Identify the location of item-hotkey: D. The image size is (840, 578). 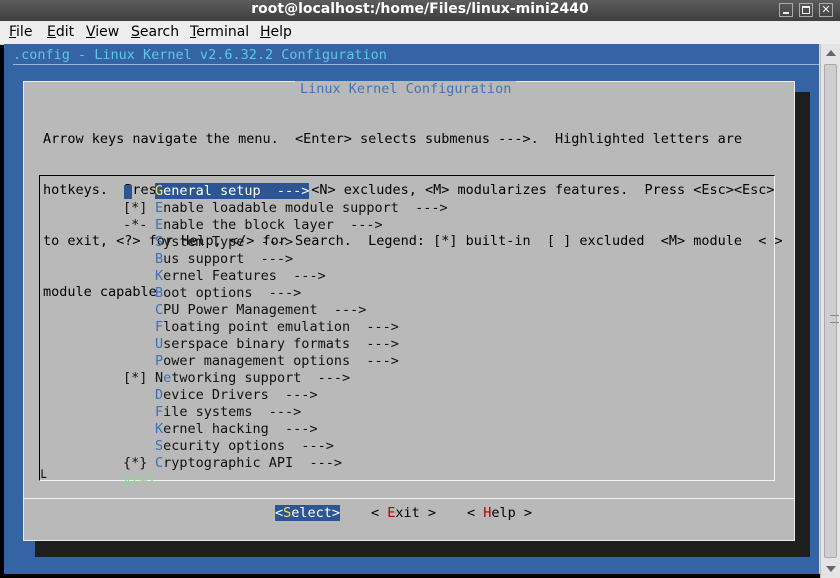
(159, 395).